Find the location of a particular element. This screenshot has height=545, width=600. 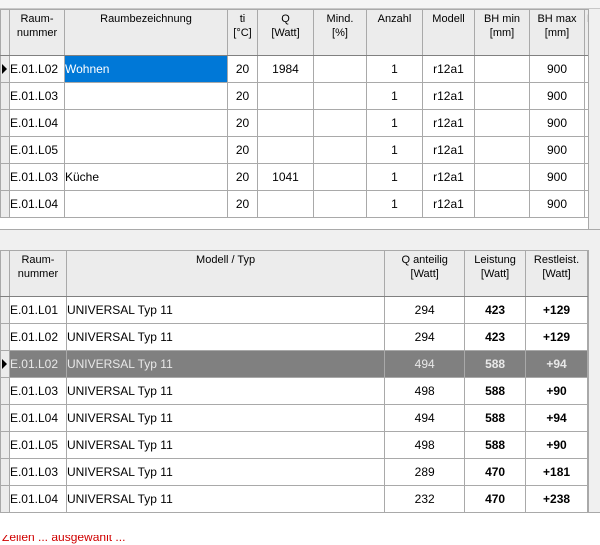

cell-q: 1984 is located at coordinates (285, 69).